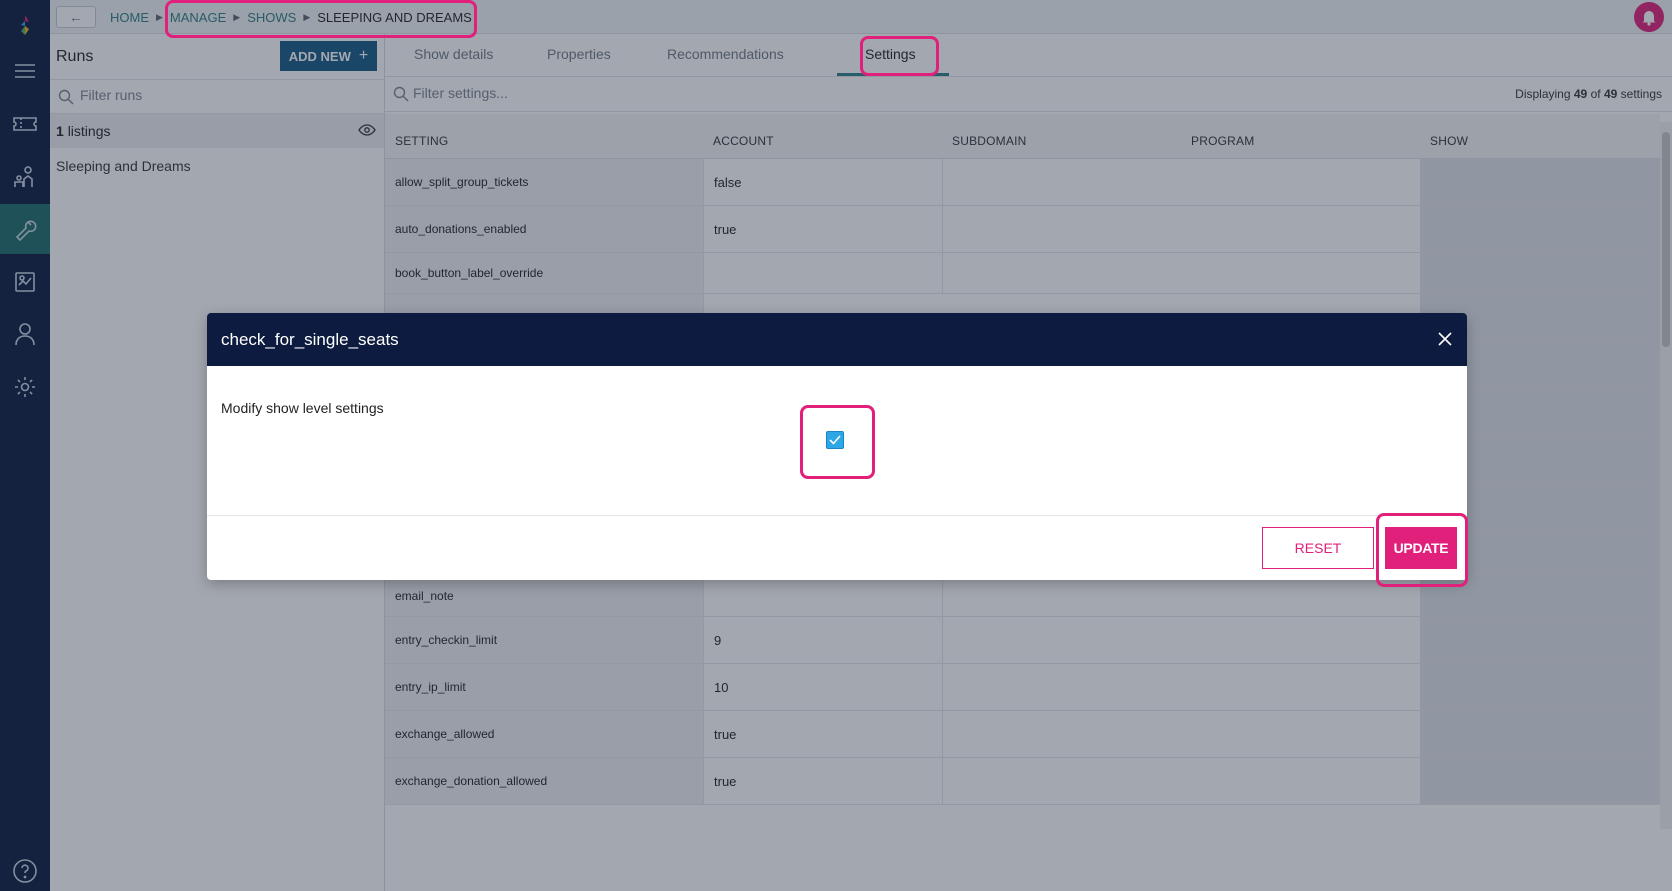 Image resolution: width=1672 pixels, height=891 pixels. What do you see at coordinates (837, 339) in the screenshot?
I see `modal-header: check_for_single_seats` at bounding box center [837, 339].